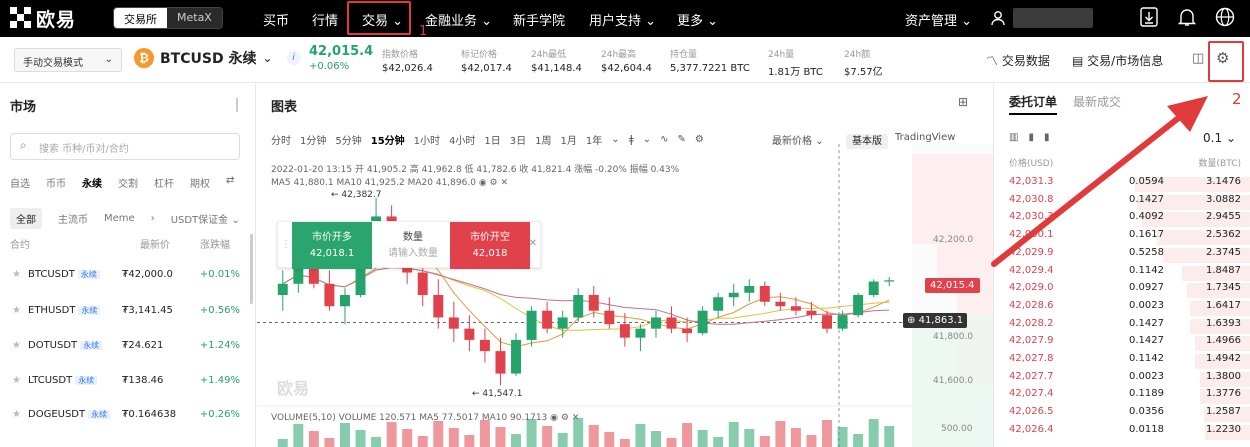  Describe the element at coordinates (1222, 58) in the screenshot. I see `settings-gear-icon: ⚙` at that location.